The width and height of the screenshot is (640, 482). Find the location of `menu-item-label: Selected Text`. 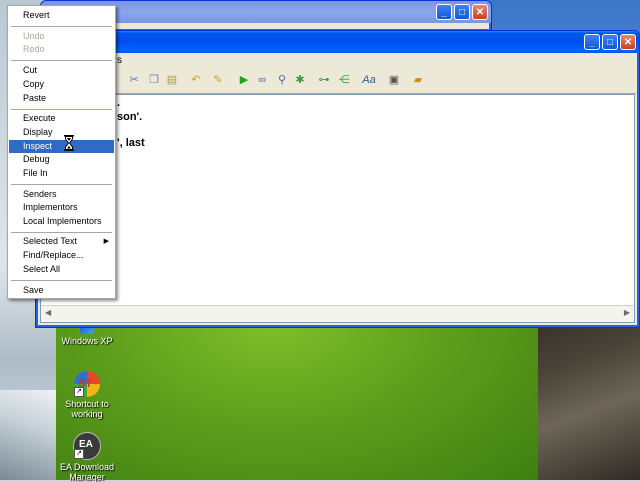

menu-item-label: Selected Text is located at coordinates (50, 241).